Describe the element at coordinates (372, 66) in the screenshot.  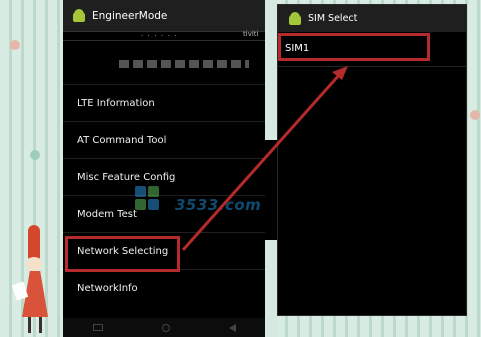
I see `list-divider` at that location.